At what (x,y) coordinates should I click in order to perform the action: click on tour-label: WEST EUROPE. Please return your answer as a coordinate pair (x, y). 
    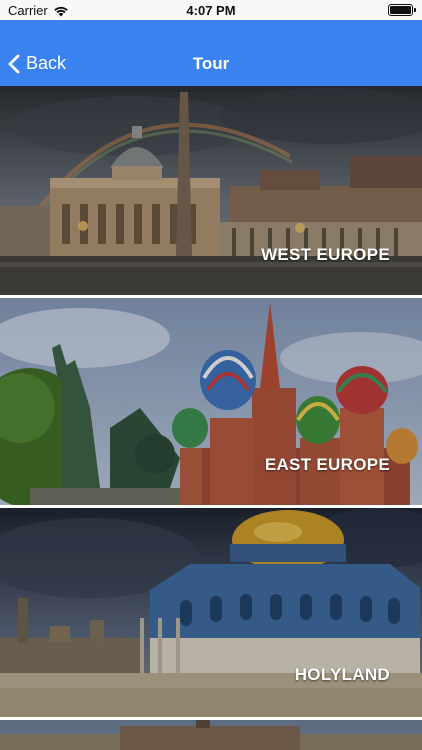
    Looking at the image, I should click on (325, 254).